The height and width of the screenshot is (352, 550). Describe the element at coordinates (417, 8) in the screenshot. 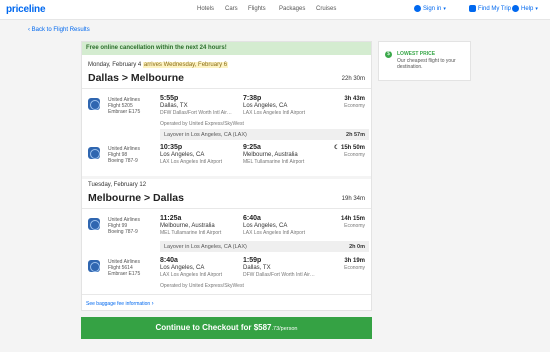

I see `user-icon` at that location.